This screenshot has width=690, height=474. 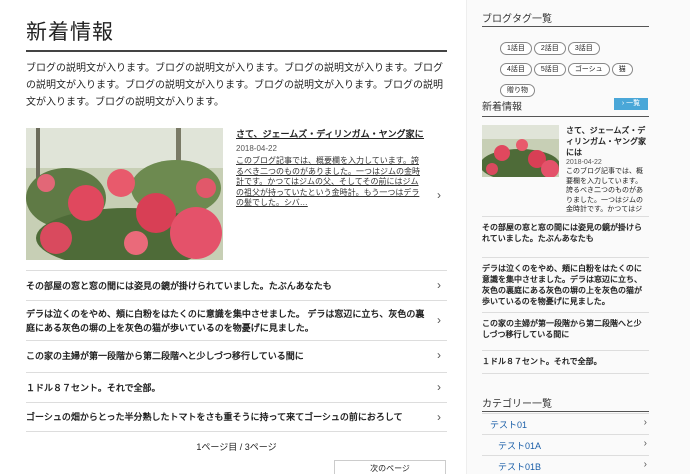 What do you see at coordinates (236, 387) in the screenshot?
I see `list-item: １ドル８７セント。それで全部。 ›` at bounding box center [236, 387].